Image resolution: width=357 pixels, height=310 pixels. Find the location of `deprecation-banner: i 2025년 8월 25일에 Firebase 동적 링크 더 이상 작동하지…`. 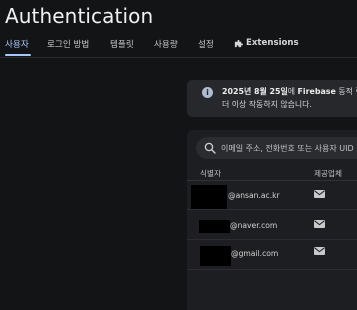

deprecation-banner: i 2025년 8월 25일에 Firebase 동적 링크 더 이상 작동하지… is located at coordinates (272, 98).